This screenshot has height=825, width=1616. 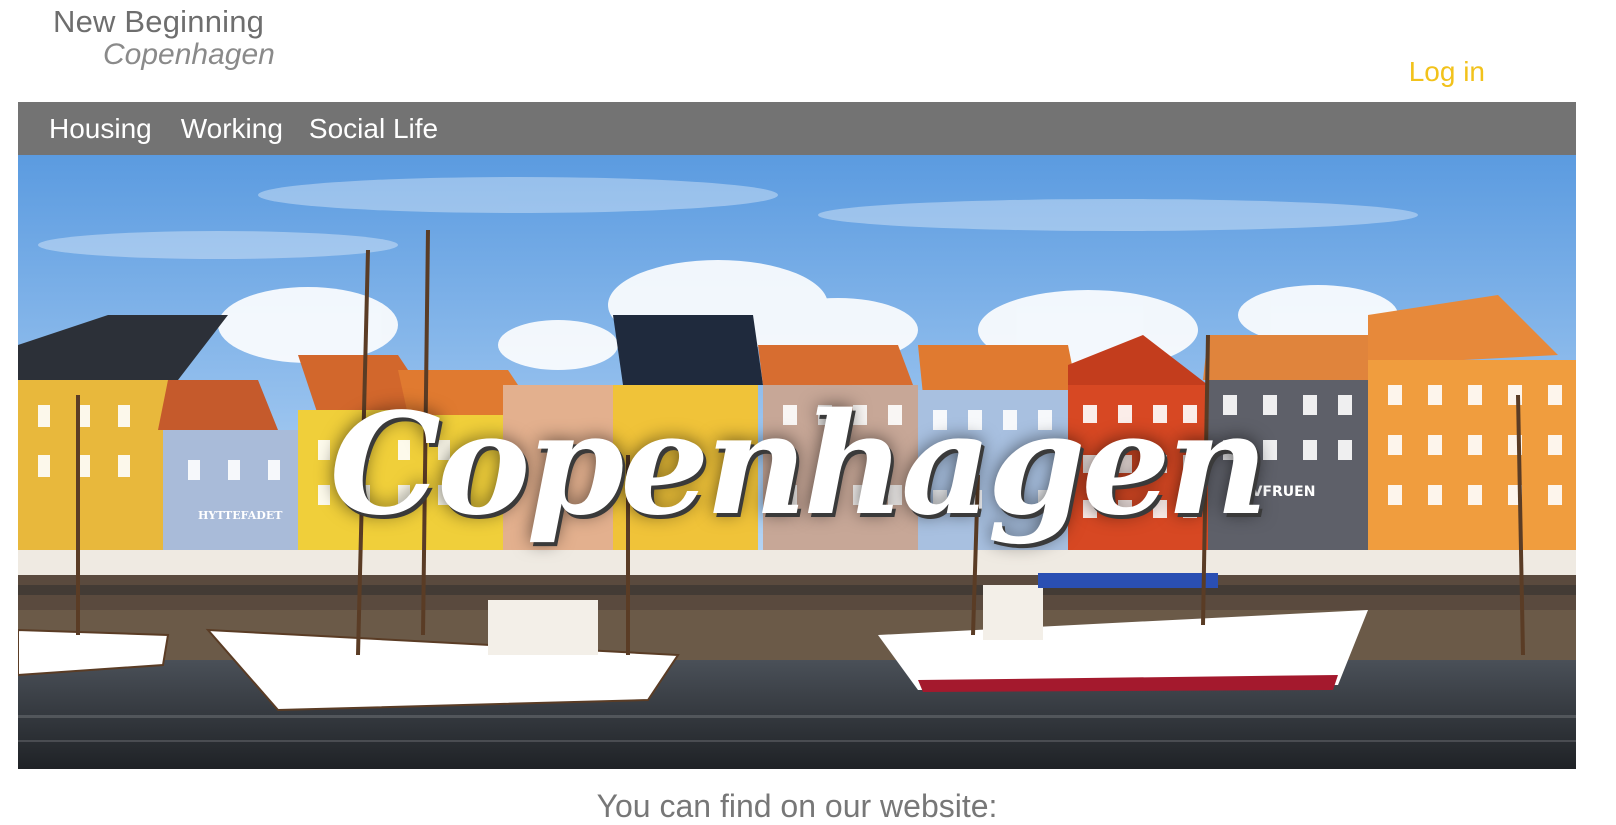 I want to click on section-intro-text: You can find on our website:, so click(x=797, y=806).